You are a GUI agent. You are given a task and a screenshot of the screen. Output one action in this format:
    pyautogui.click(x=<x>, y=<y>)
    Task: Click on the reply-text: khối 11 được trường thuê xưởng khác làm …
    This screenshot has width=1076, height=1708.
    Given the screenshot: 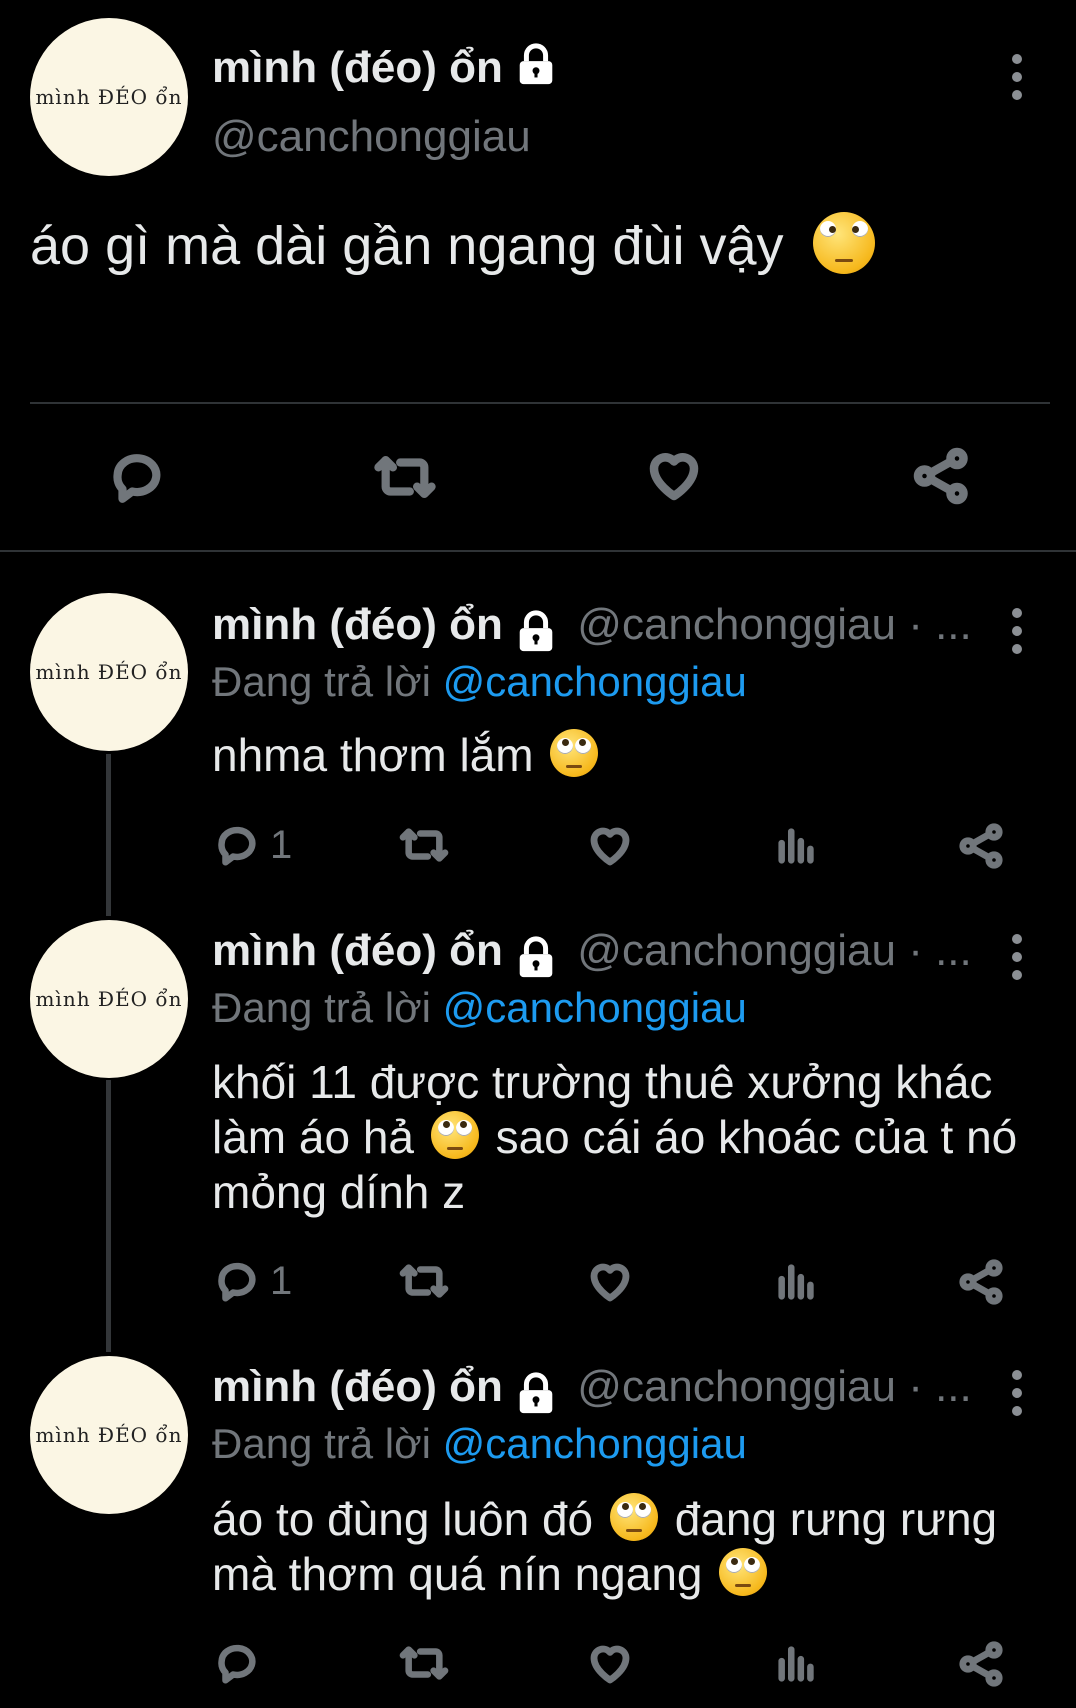 What is the action you would take?
    pyautogui.click(x=615, y=1137)
    